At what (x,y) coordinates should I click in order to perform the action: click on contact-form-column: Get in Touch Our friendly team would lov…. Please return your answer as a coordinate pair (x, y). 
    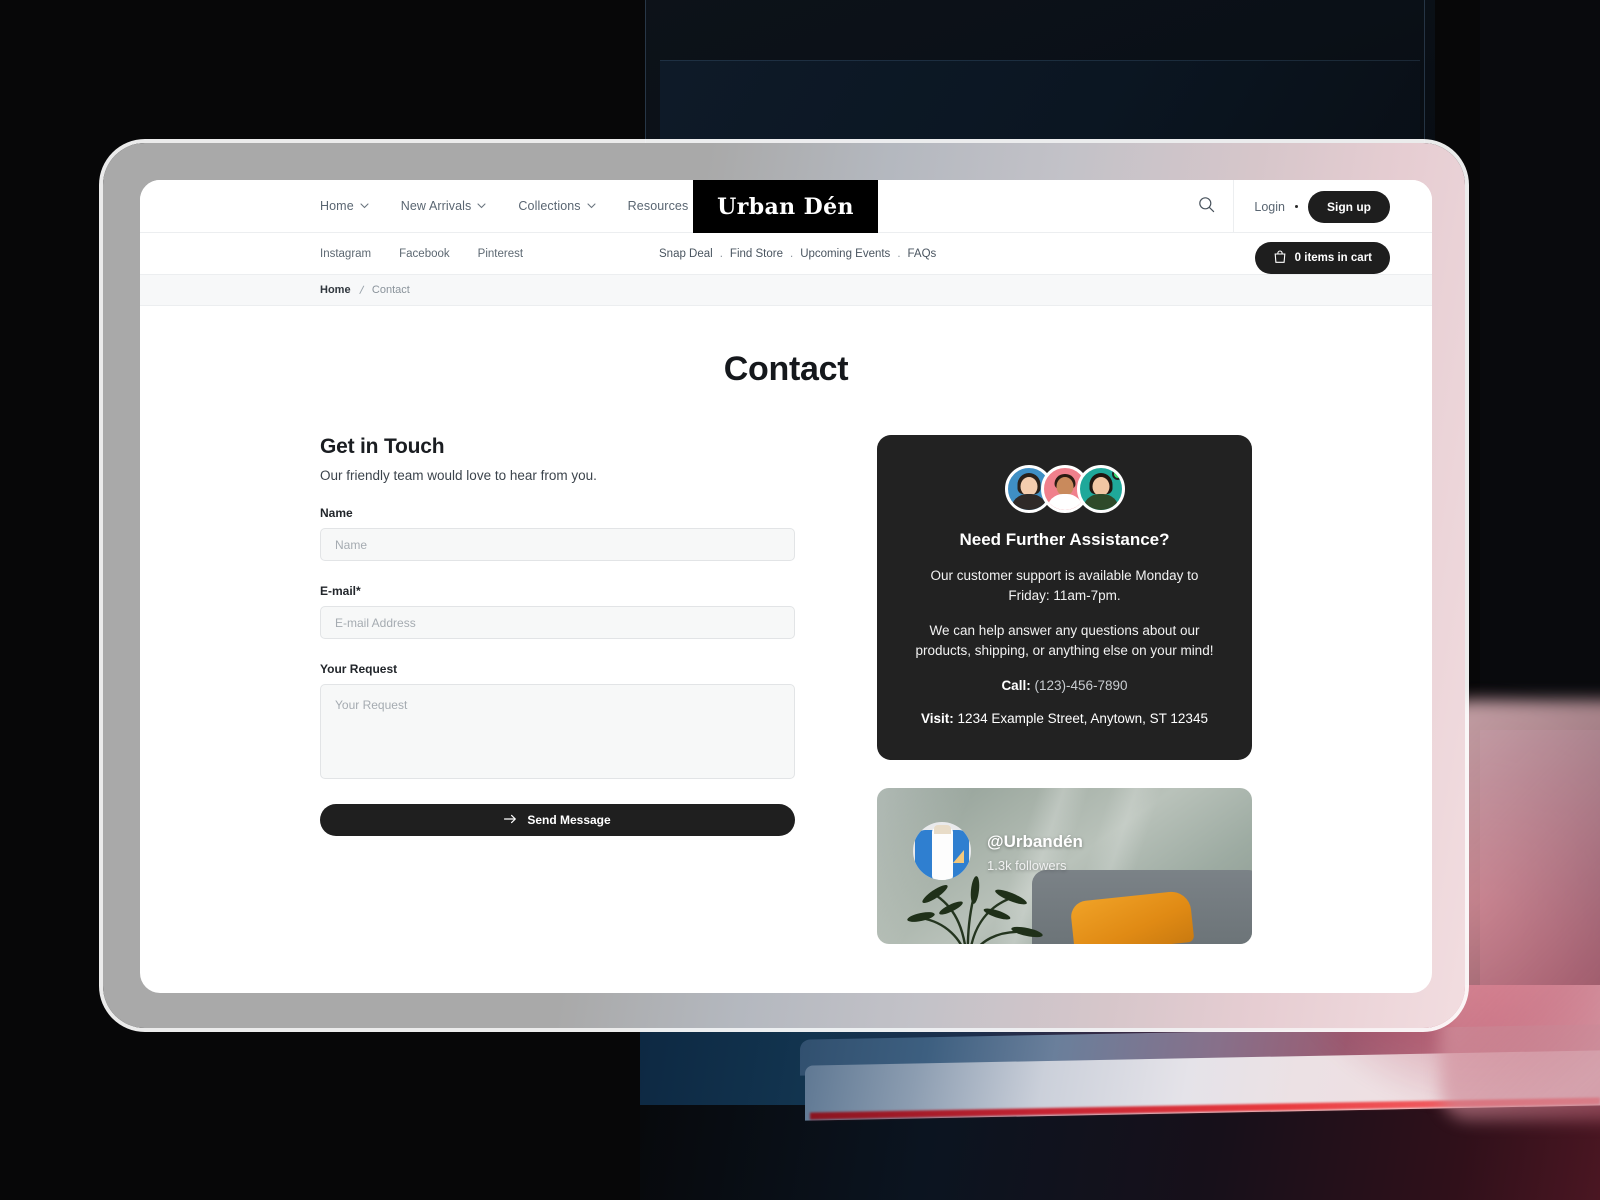
    Looking at the image, I should click on (557, 689).